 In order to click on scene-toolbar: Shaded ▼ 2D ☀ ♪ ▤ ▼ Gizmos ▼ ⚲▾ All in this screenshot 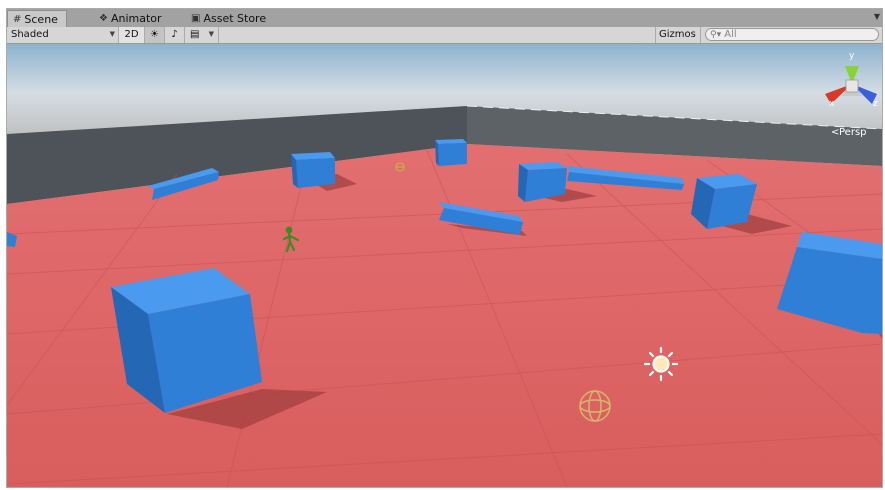, I will do `click(444, 40)`.